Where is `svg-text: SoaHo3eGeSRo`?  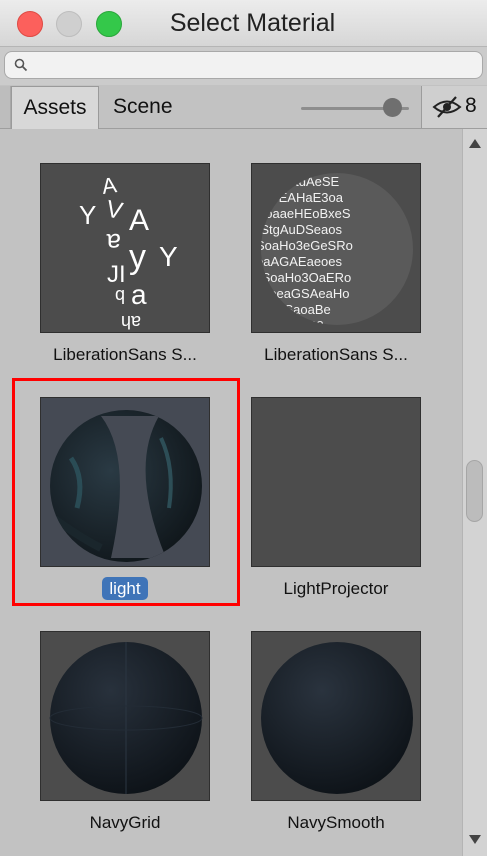 svg-text: SoaHo3eGeSRo is located at coordinates (304, 245).